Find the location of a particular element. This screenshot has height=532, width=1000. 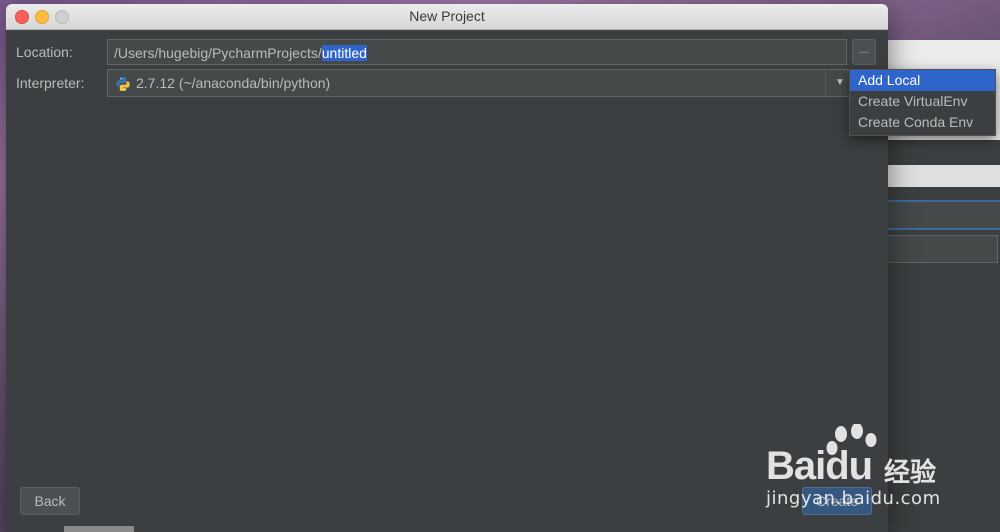

window-title: New Project is located at coordinates (447, 16).